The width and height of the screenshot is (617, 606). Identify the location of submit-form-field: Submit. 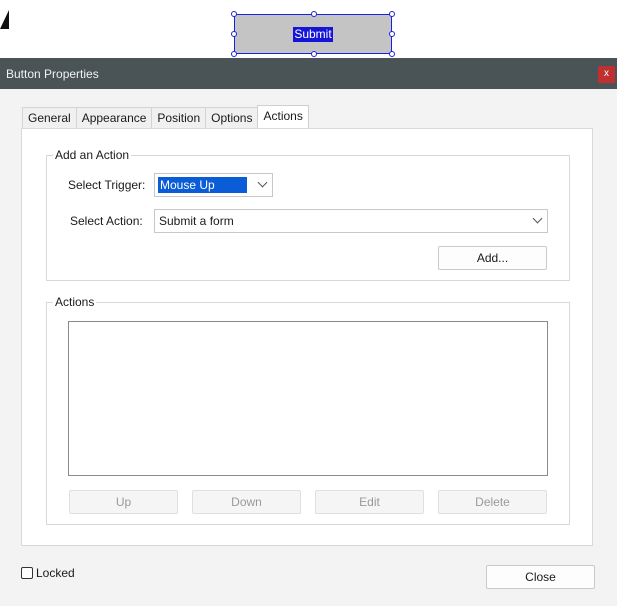
(313, 34).